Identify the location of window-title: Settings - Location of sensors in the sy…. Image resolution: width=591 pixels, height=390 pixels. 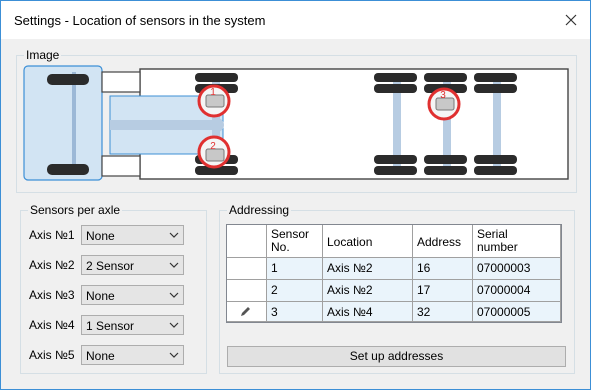
(140, 20).